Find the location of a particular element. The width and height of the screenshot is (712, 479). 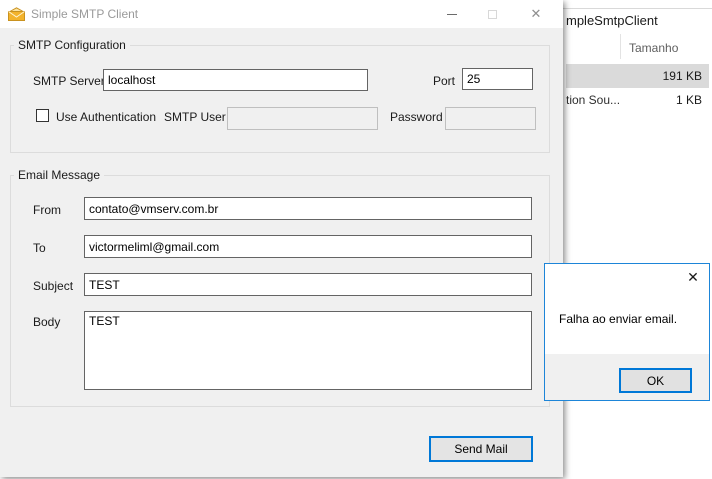

maximize-icon is located at coordinates (492, 14).